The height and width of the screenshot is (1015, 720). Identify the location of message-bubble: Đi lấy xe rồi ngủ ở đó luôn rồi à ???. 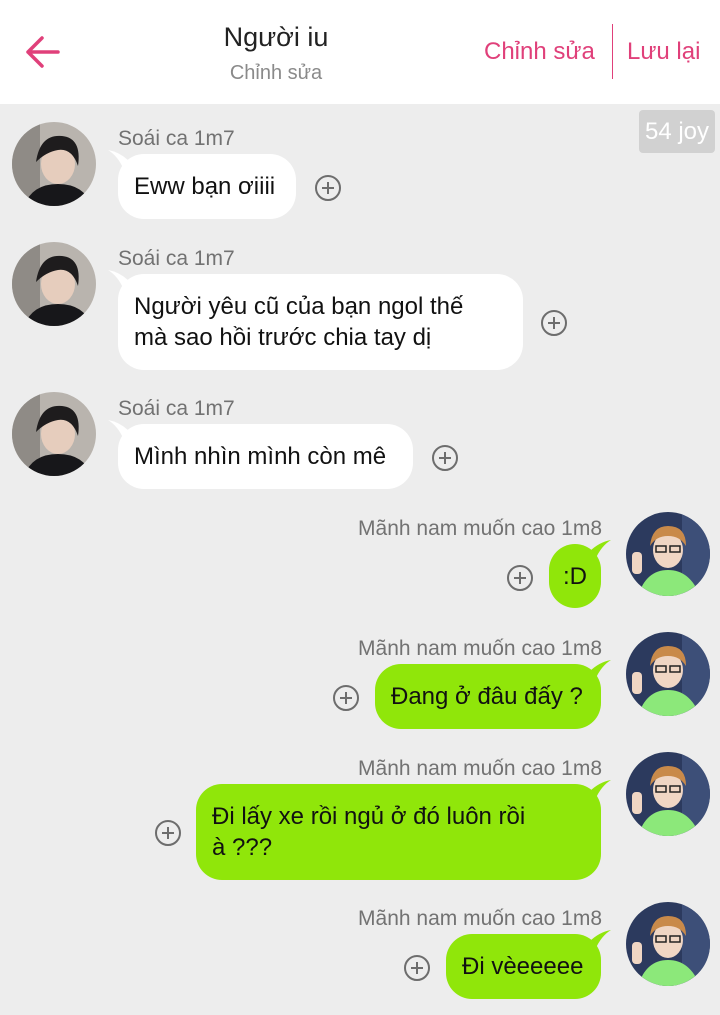
(403, 830).